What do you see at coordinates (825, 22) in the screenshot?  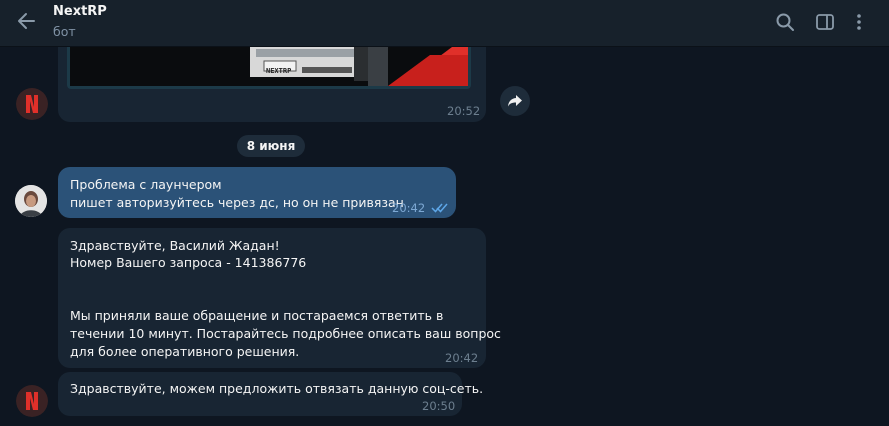 I see `sidebar-toggle-icon` at bounding box center [825, 22].